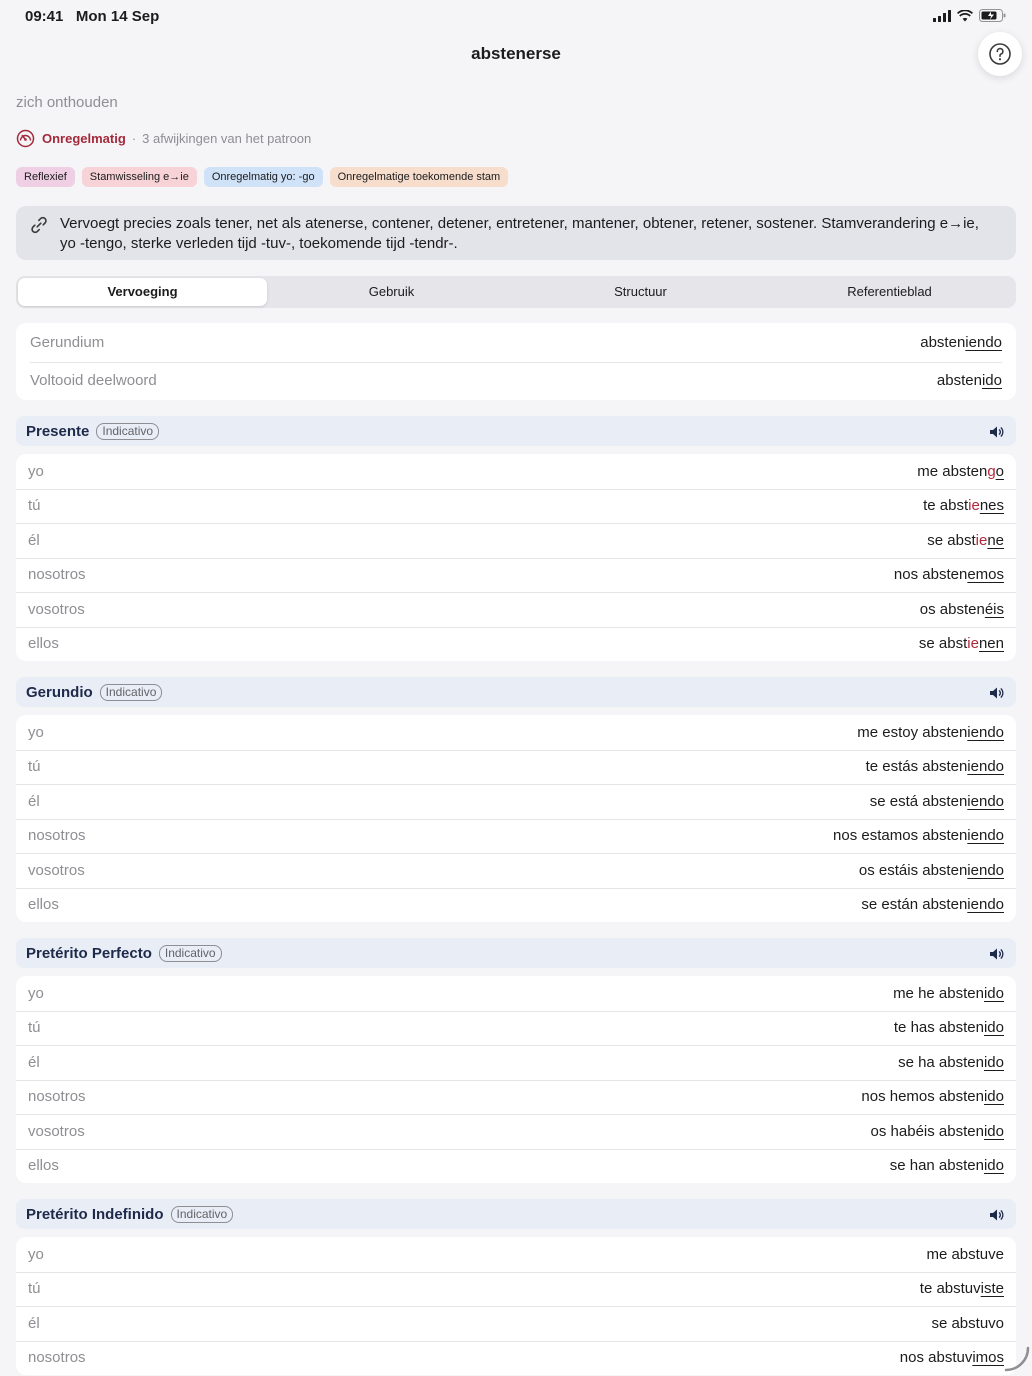 This screenshot has width=1032, height=1376. I want to click on verb-ending: ne, so click(995, 540).